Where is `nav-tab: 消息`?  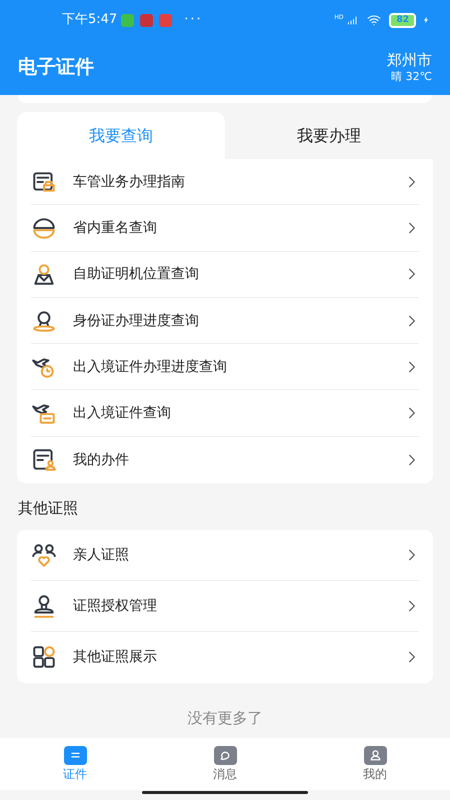
nav-tab: 消息 is located at coordinates (225, 764).